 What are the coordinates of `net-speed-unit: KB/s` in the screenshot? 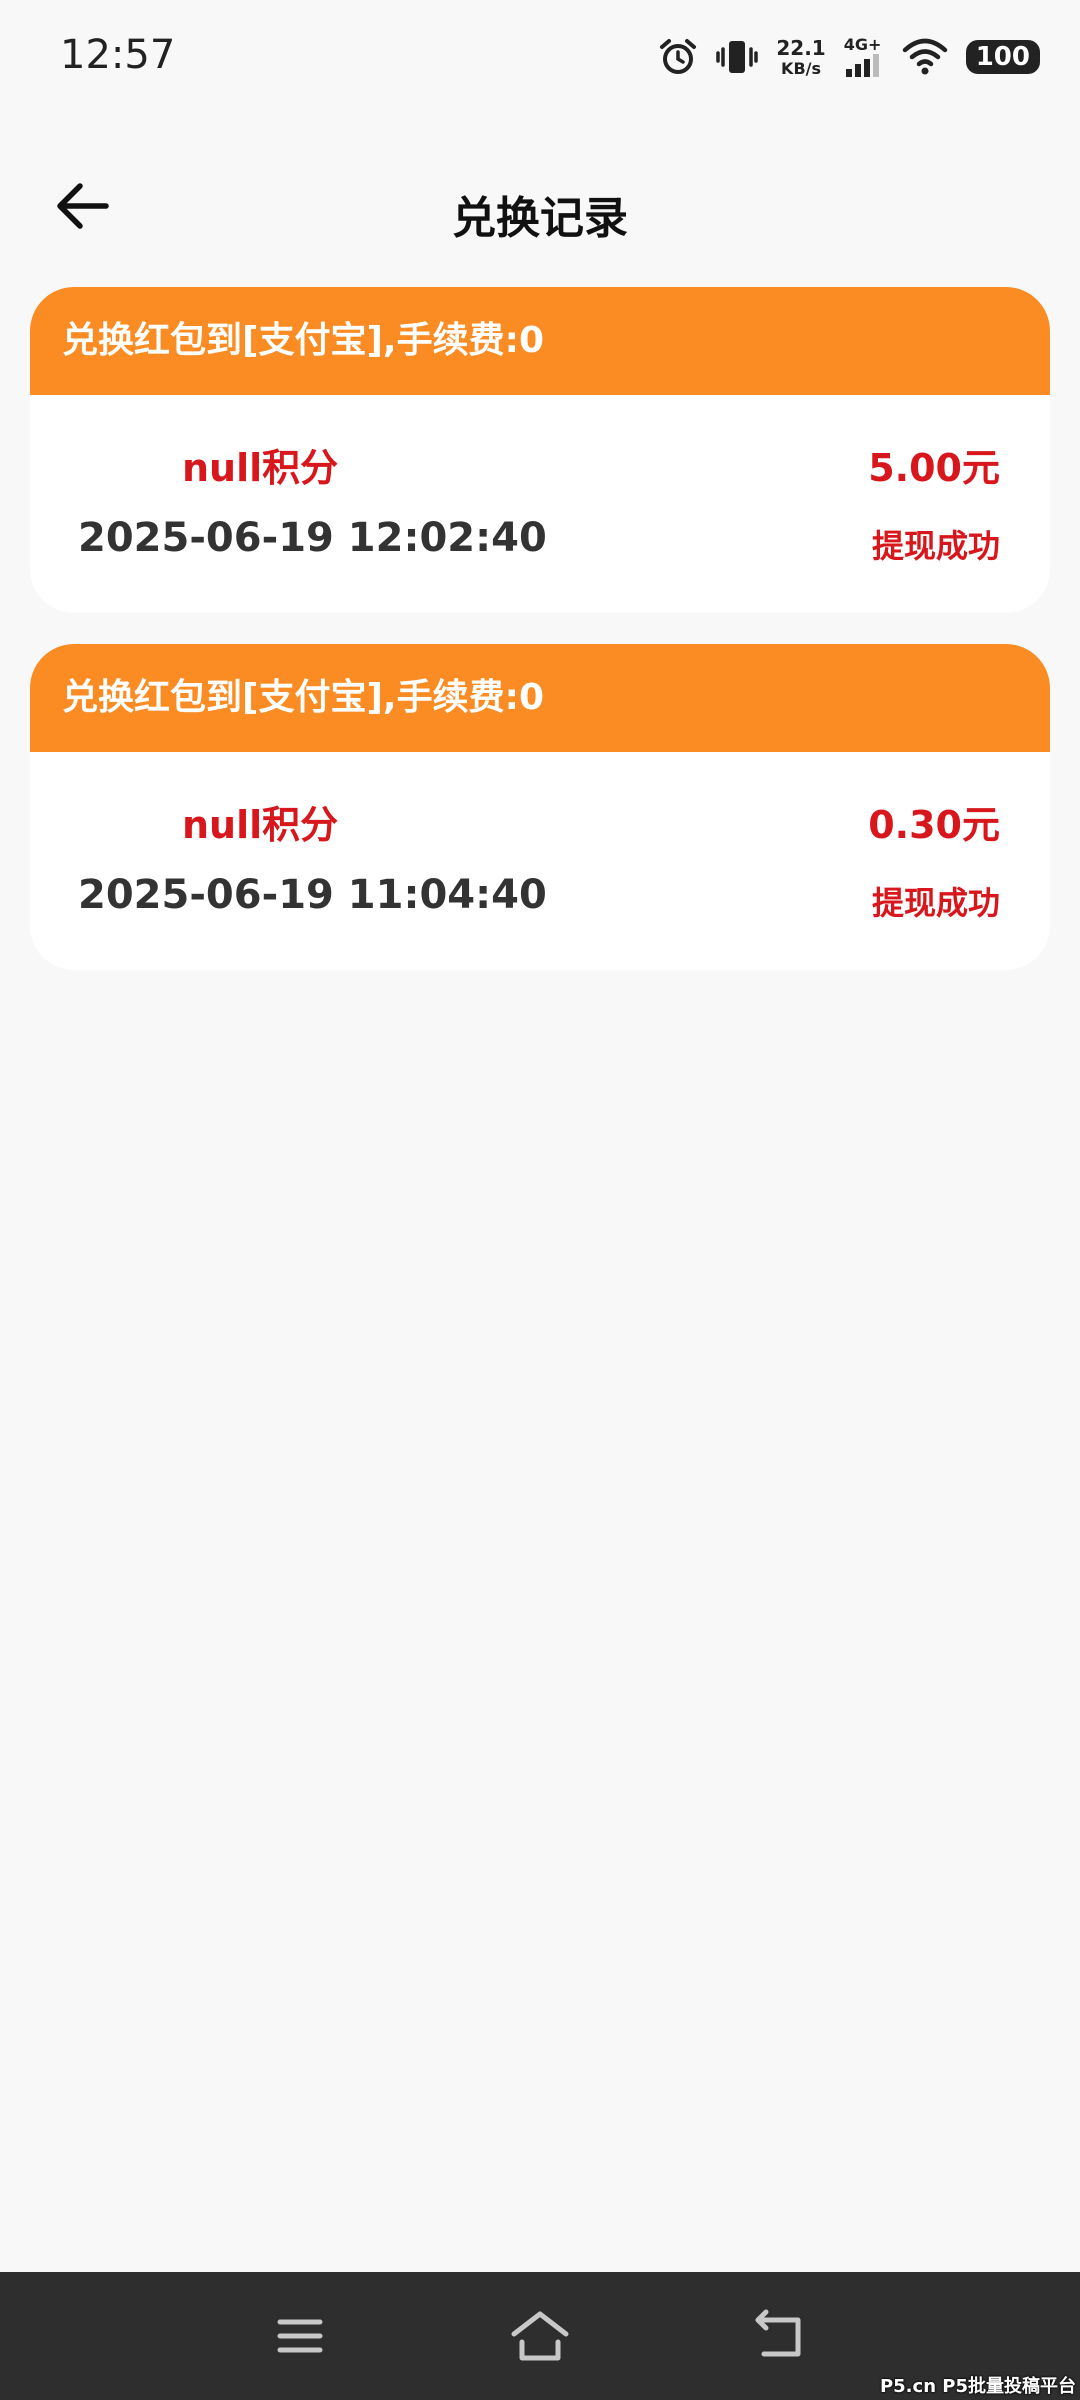 It's located at (801, 68).